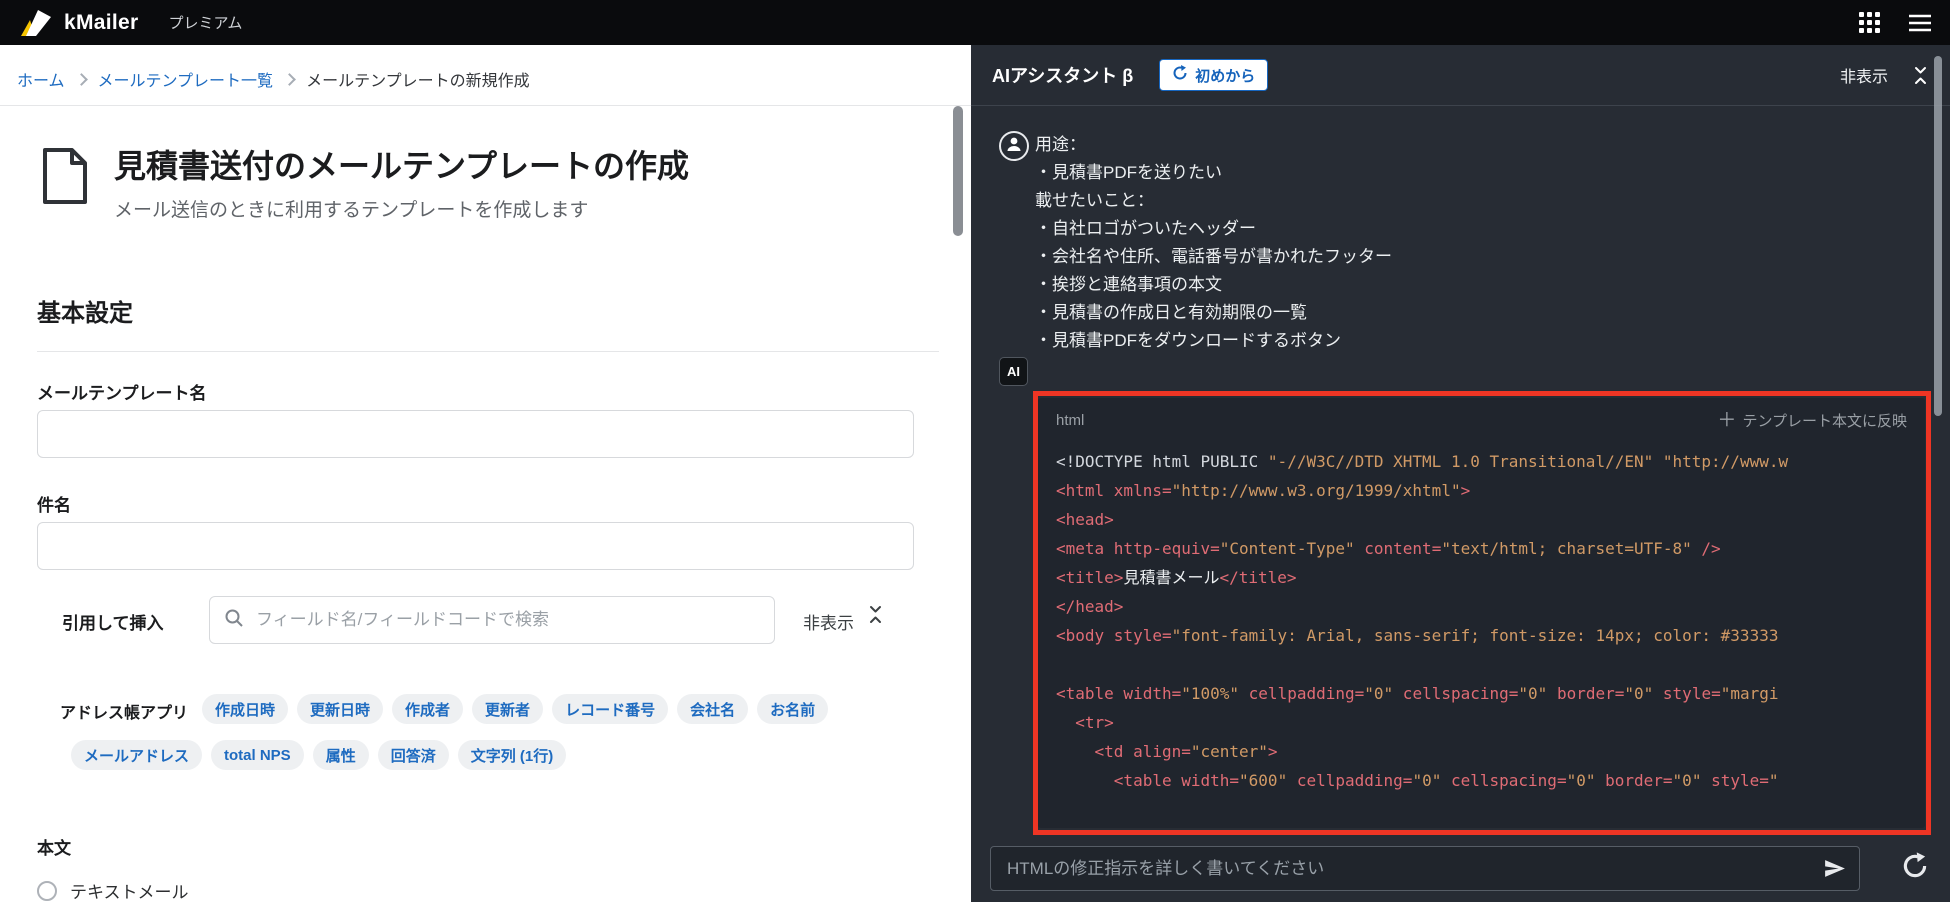  Describe the element at coordinates (828, 623) in the screenshot. I see `hide-fields-label: 非表示` at that location.